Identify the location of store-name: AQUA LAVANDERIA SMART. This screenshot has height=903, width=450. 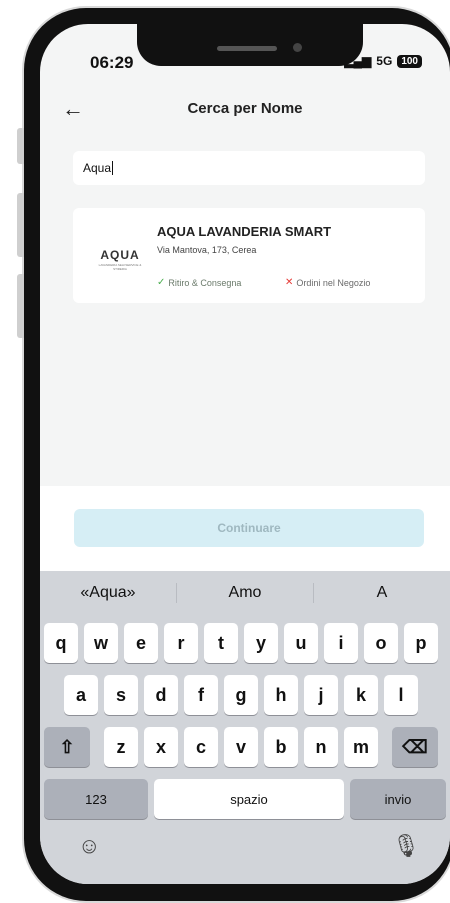
(244, 231).